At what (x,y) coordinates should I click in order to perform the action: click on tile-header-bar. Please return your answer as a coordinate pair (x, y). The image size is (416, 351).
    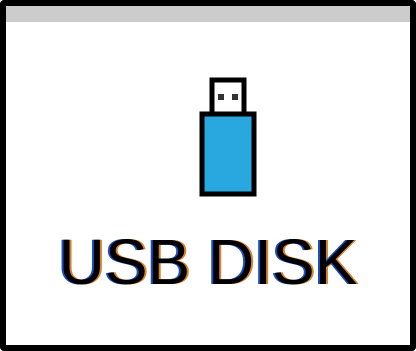
    Looking at the image, I should click on (208, 14).